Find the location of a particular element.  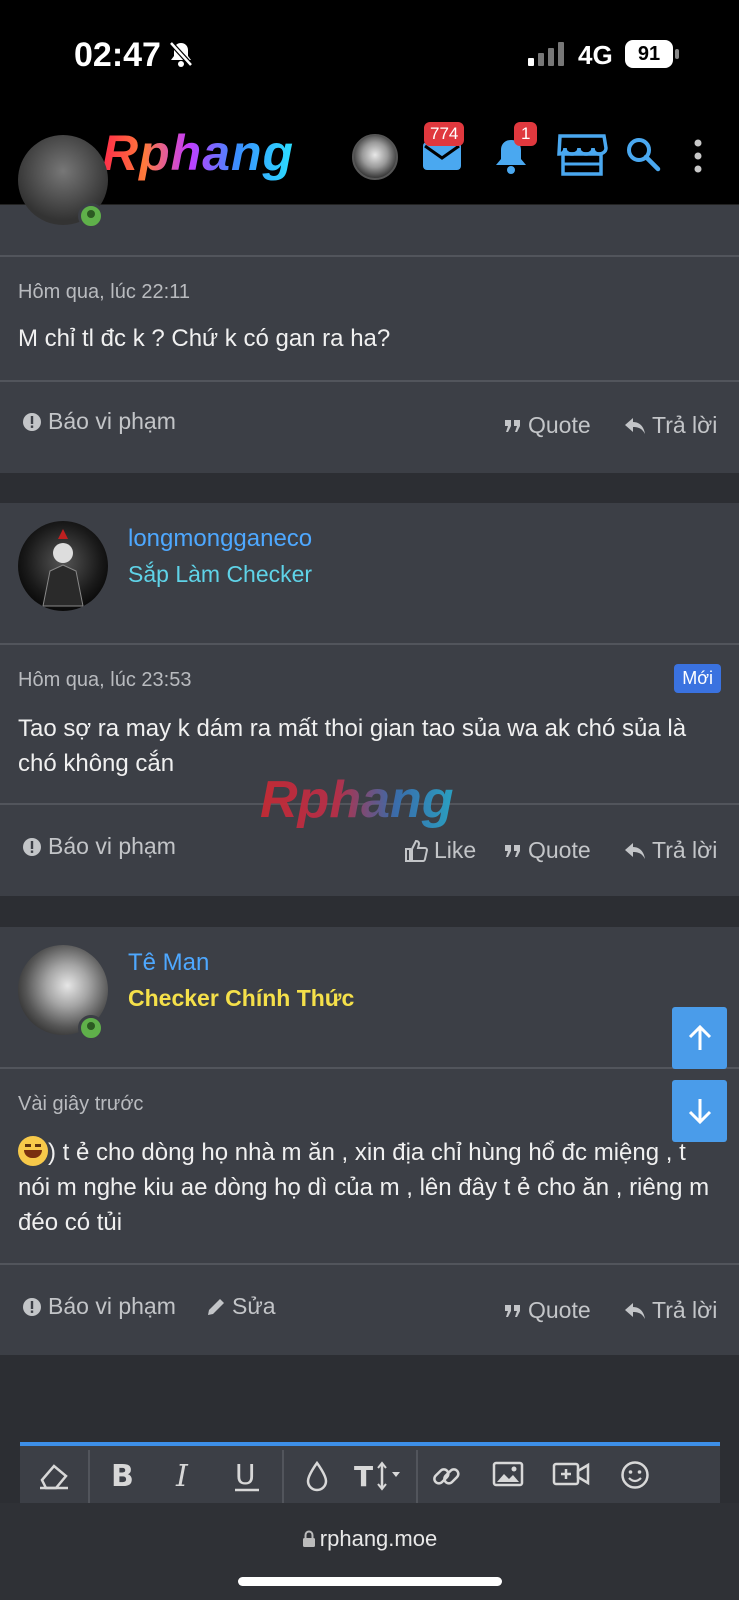

notification-count-badge: 1 is located at coordinates (526, 134).